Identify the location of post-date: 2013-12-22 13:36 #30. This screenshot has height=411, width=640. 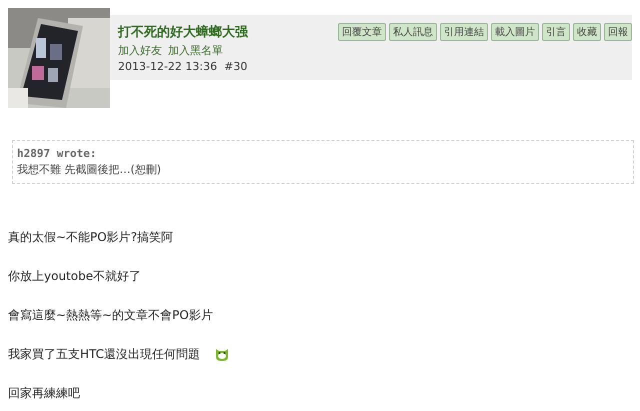
(183, 66).